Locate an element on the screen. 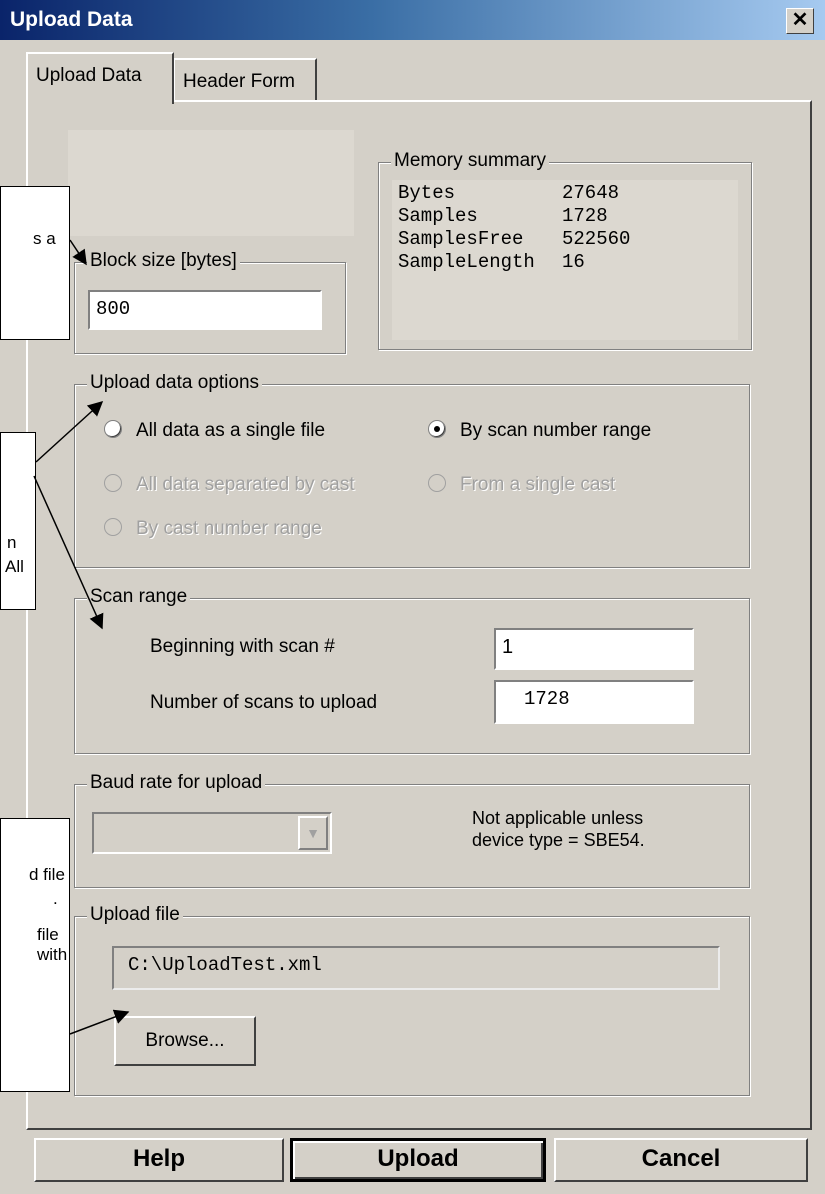  tab-upload-data: Upload Data is located at coordinates (100, 78).